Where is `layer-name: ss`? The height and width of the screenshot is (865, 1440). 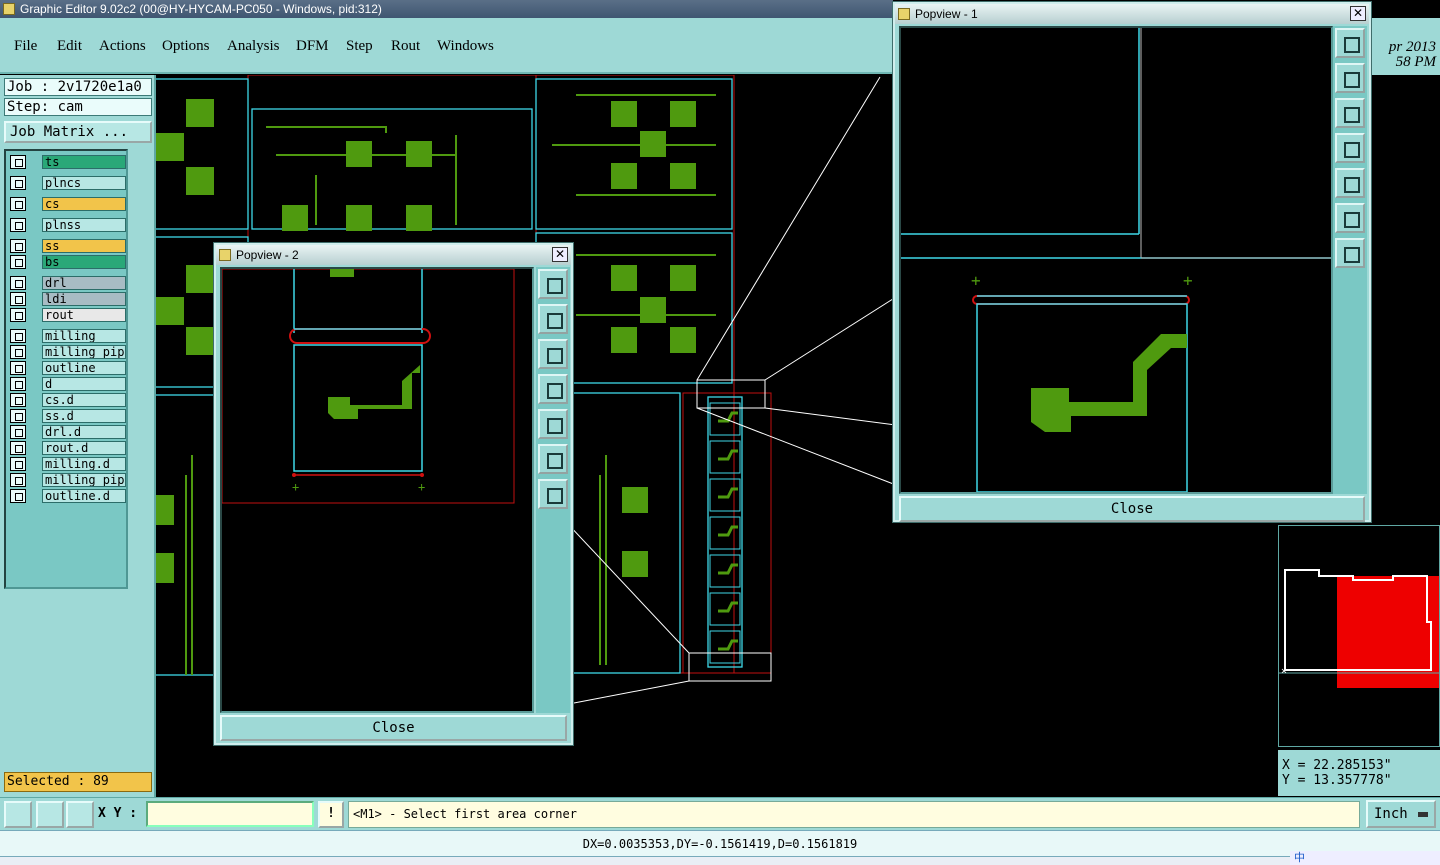
layer-name: ss is located at coordinates (84, 246).